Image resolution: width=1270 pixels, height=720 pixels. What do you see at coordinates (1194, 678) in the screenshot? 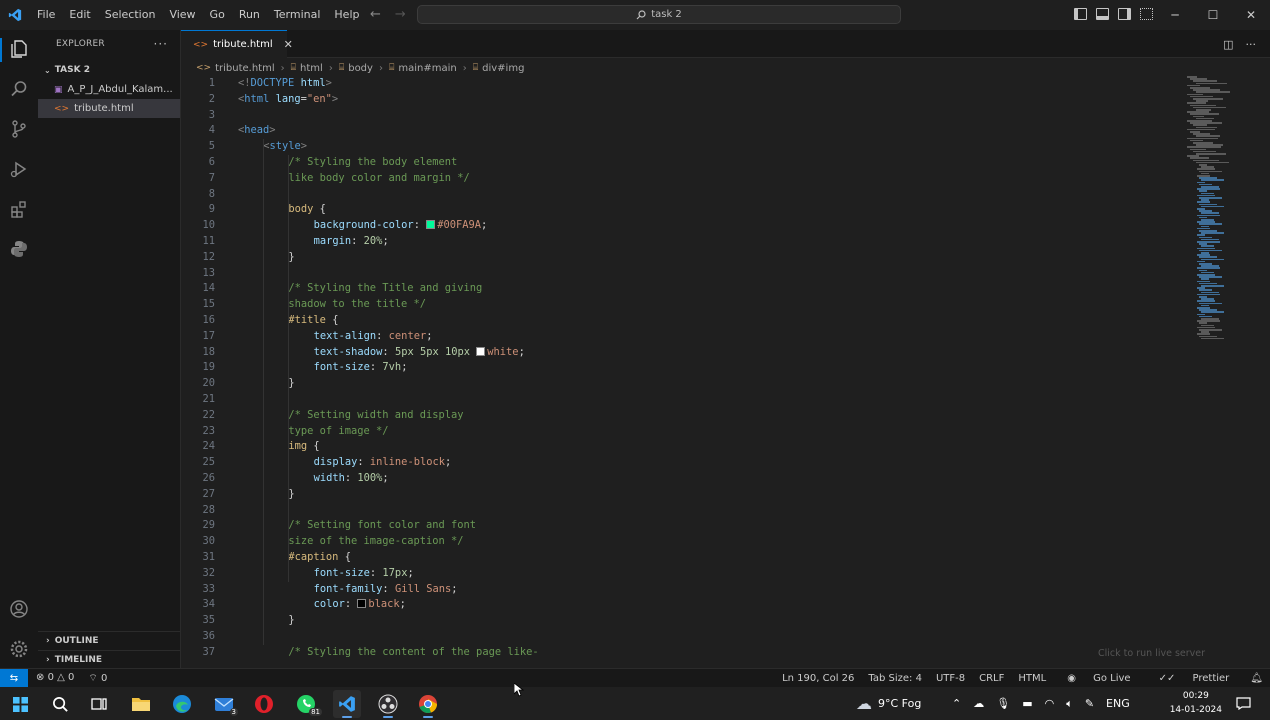
I see `prettier-button: ✓✓ Prettier` at bounding box center [1194, 678].